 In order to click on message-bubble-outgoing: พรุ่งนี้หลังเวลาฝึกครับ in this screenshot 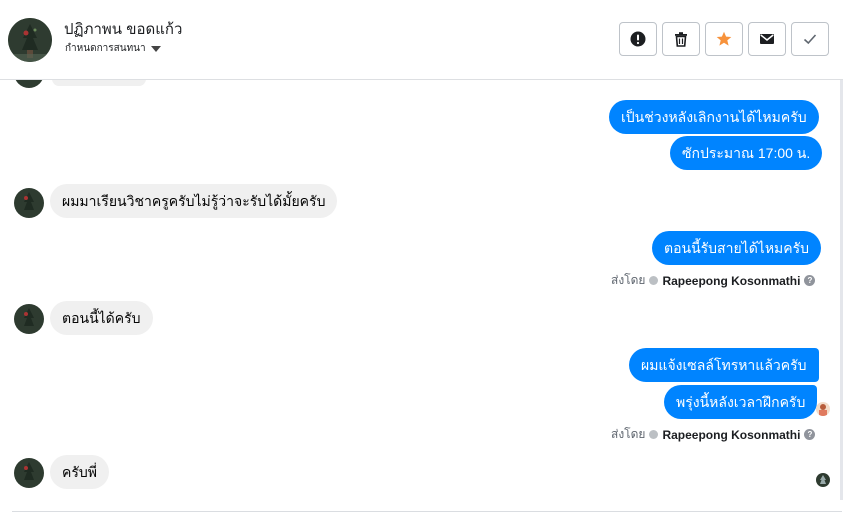, I will do `click(741, 402)`.